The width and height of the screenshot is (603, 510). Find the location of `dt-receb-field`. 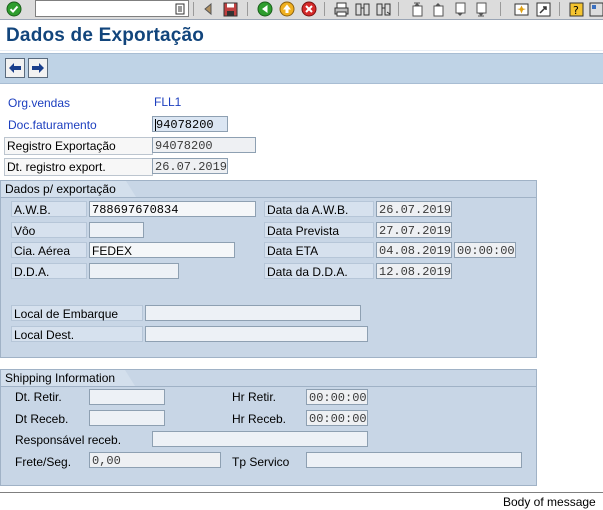

dt-receb-field is located at coordinates (127, 418).